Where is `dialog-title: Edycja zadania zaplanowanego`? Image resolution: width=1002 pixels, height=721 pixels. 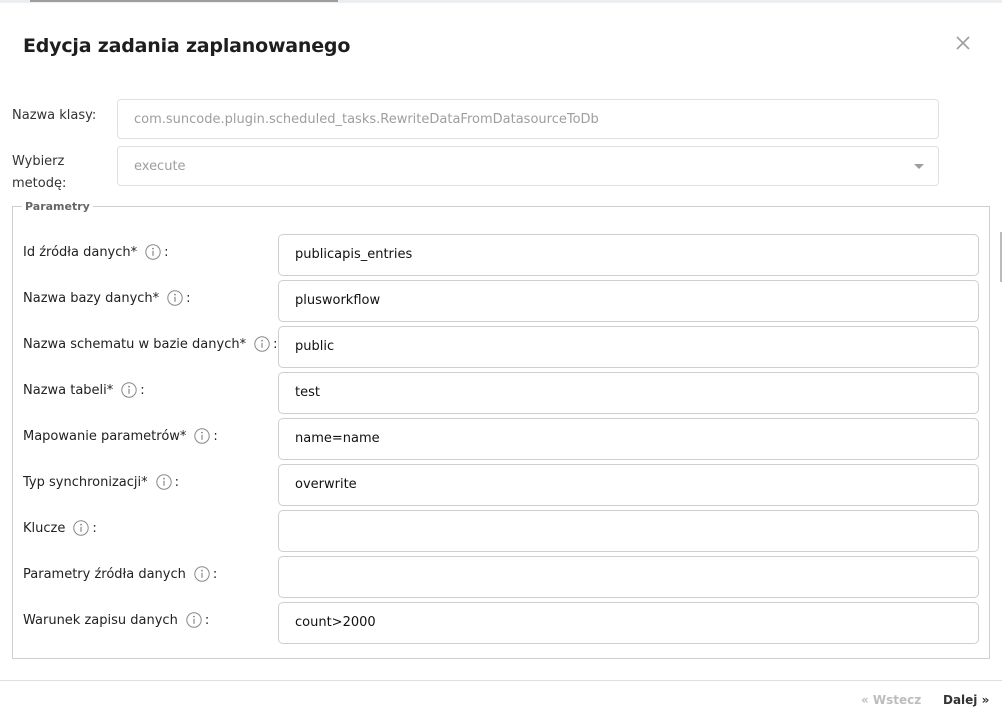
dialog-title: Edycja zadania zaplanowanego is located at coordinates (187, 46).